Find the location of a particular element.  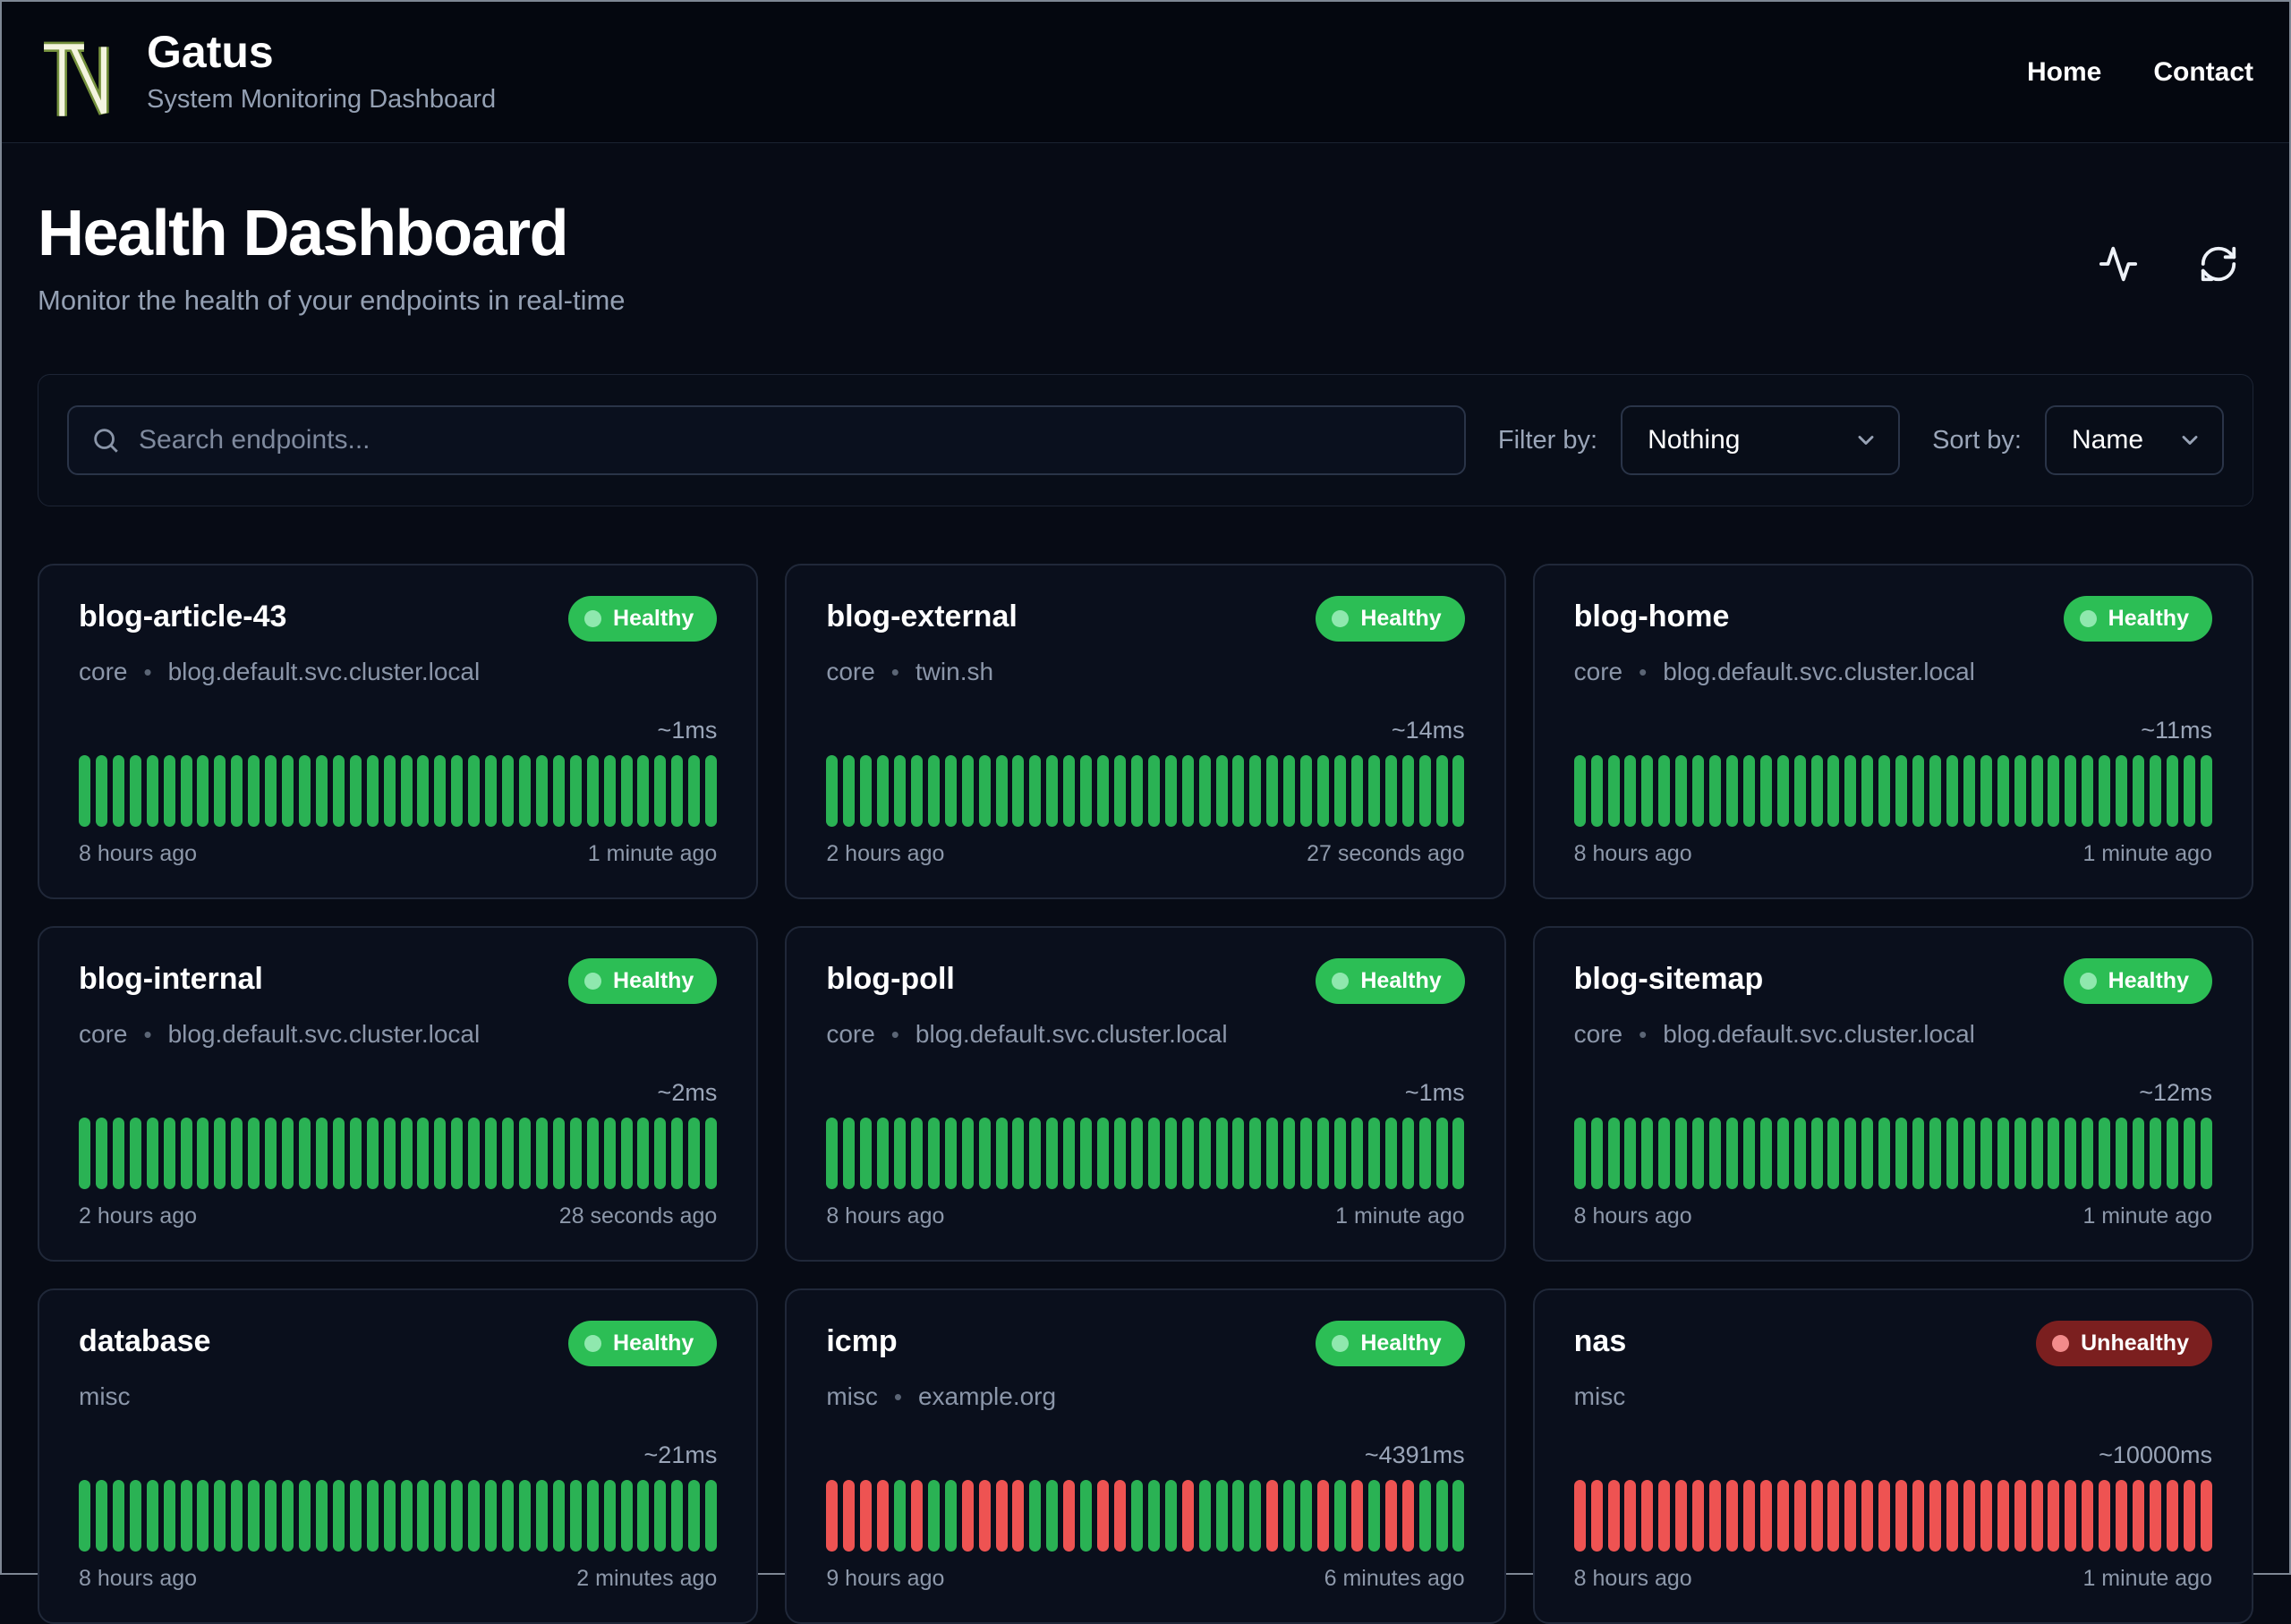

nav-link-contact: Contact is located at coordinates (2203, 72).